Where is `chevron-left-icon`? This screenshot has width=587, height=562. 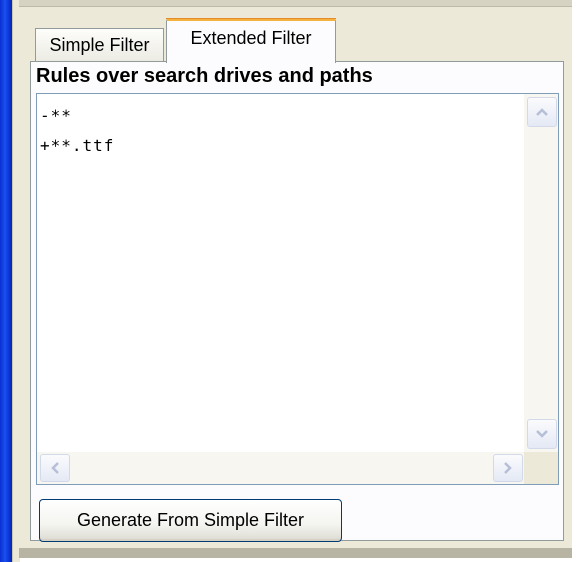 chevron-left-icon is located at coordinates (55, 468).